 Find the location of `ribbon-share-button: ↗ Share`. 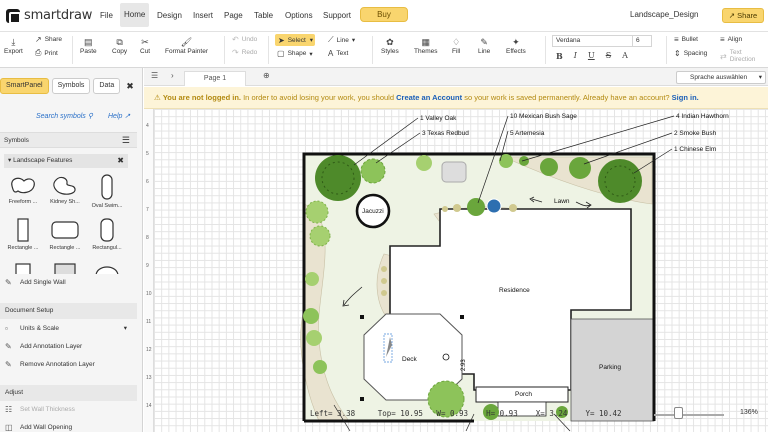

ribbon-share-button: ↗ Share is located at coordinates (48, 39).